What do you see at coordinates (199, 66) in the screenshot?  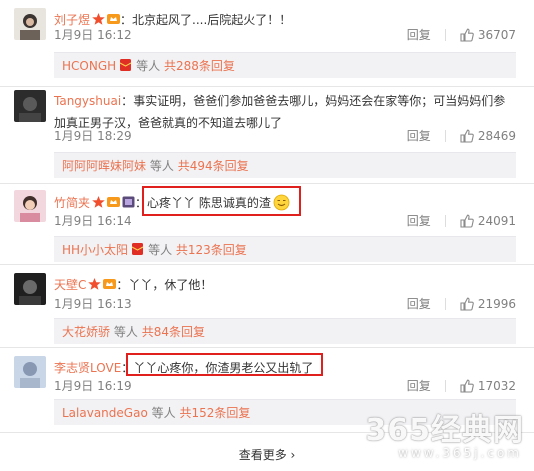 I see `sub-reply-count-link: 共288条回复` at bounding box center [199, 66].